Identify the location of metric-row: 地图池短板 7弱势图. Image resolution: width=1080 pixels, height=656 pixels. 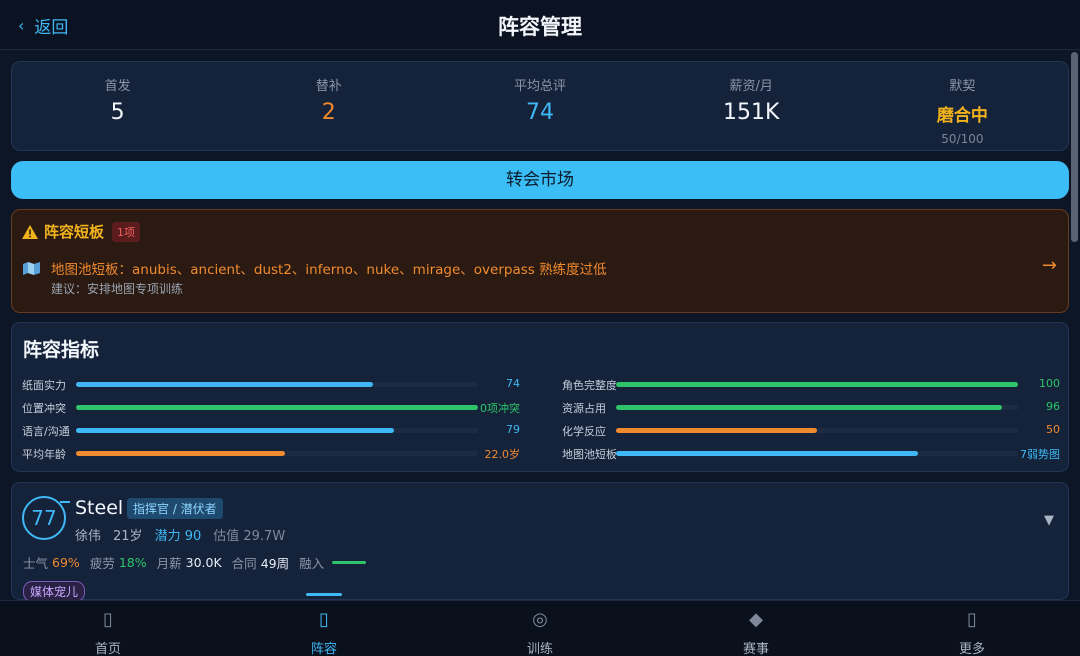
(811, 453).